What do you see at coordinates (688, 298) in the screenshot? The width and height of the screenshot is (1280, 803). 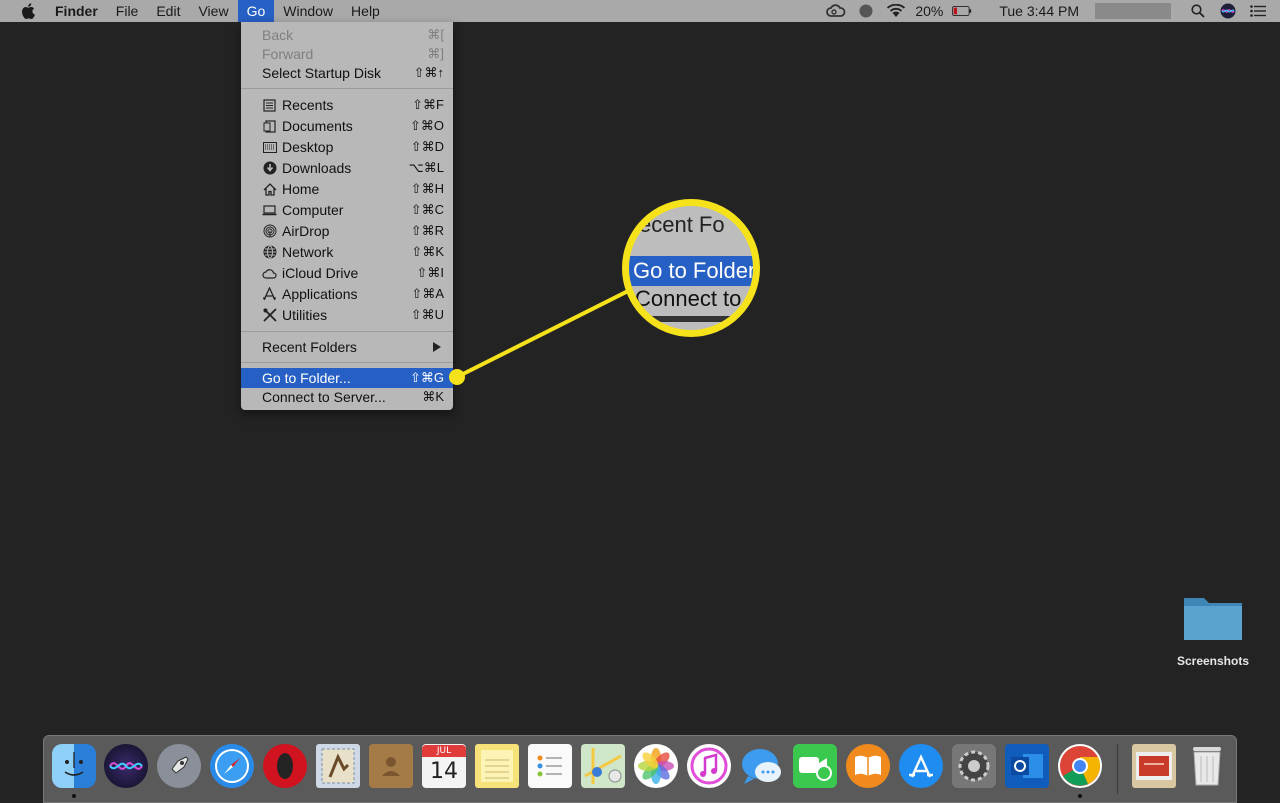 I see `magnified-text-connect: Connect to` at bounding box center [688, 298].